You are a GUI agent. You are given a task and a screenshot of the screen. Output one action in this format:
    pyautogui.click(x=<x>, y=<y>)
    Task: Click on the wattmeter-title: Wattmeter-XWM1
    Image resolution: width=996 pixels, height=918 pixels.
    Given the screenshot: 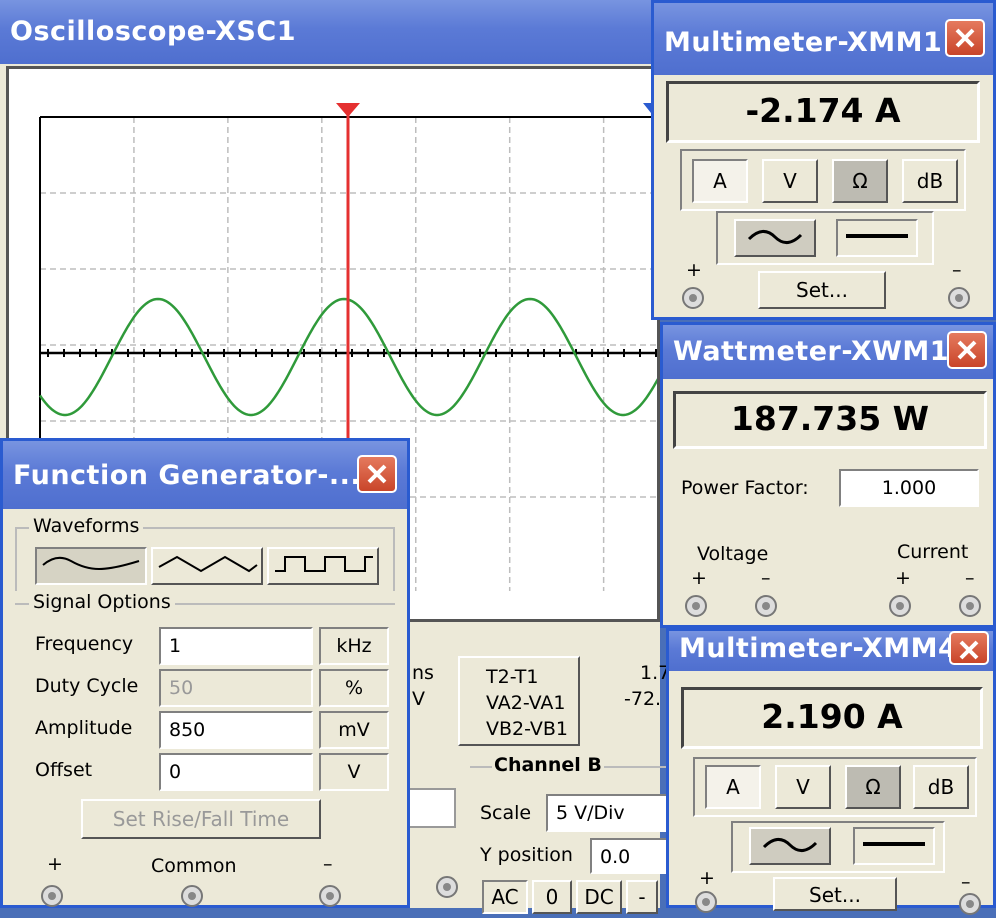 What is the action you would take?
    pyautogui.click(x=811, y=351)
    